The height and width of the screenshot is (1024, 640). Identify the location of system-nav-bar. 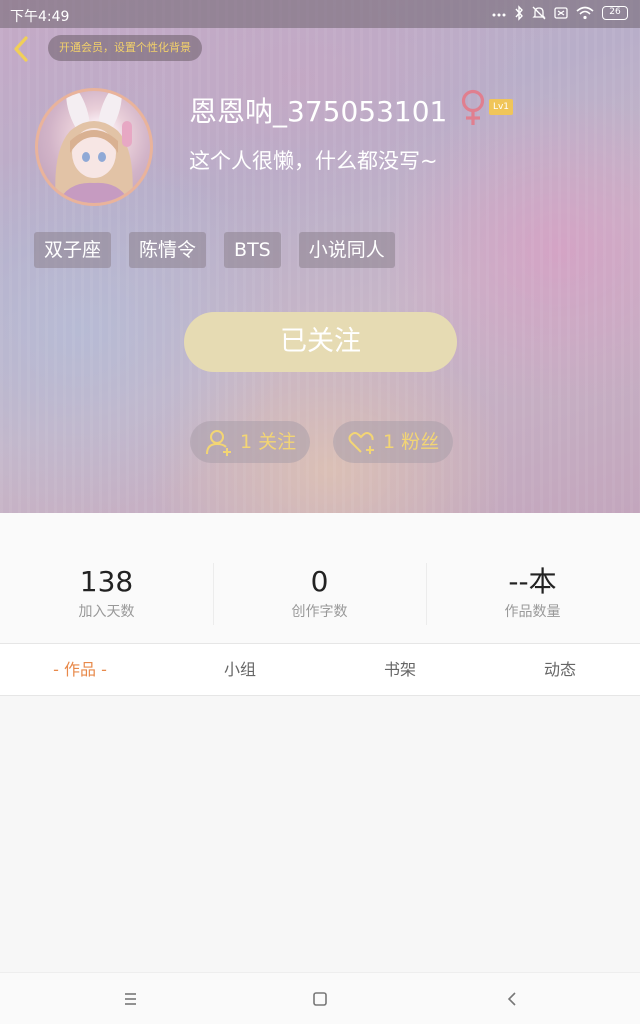
(320, 998).